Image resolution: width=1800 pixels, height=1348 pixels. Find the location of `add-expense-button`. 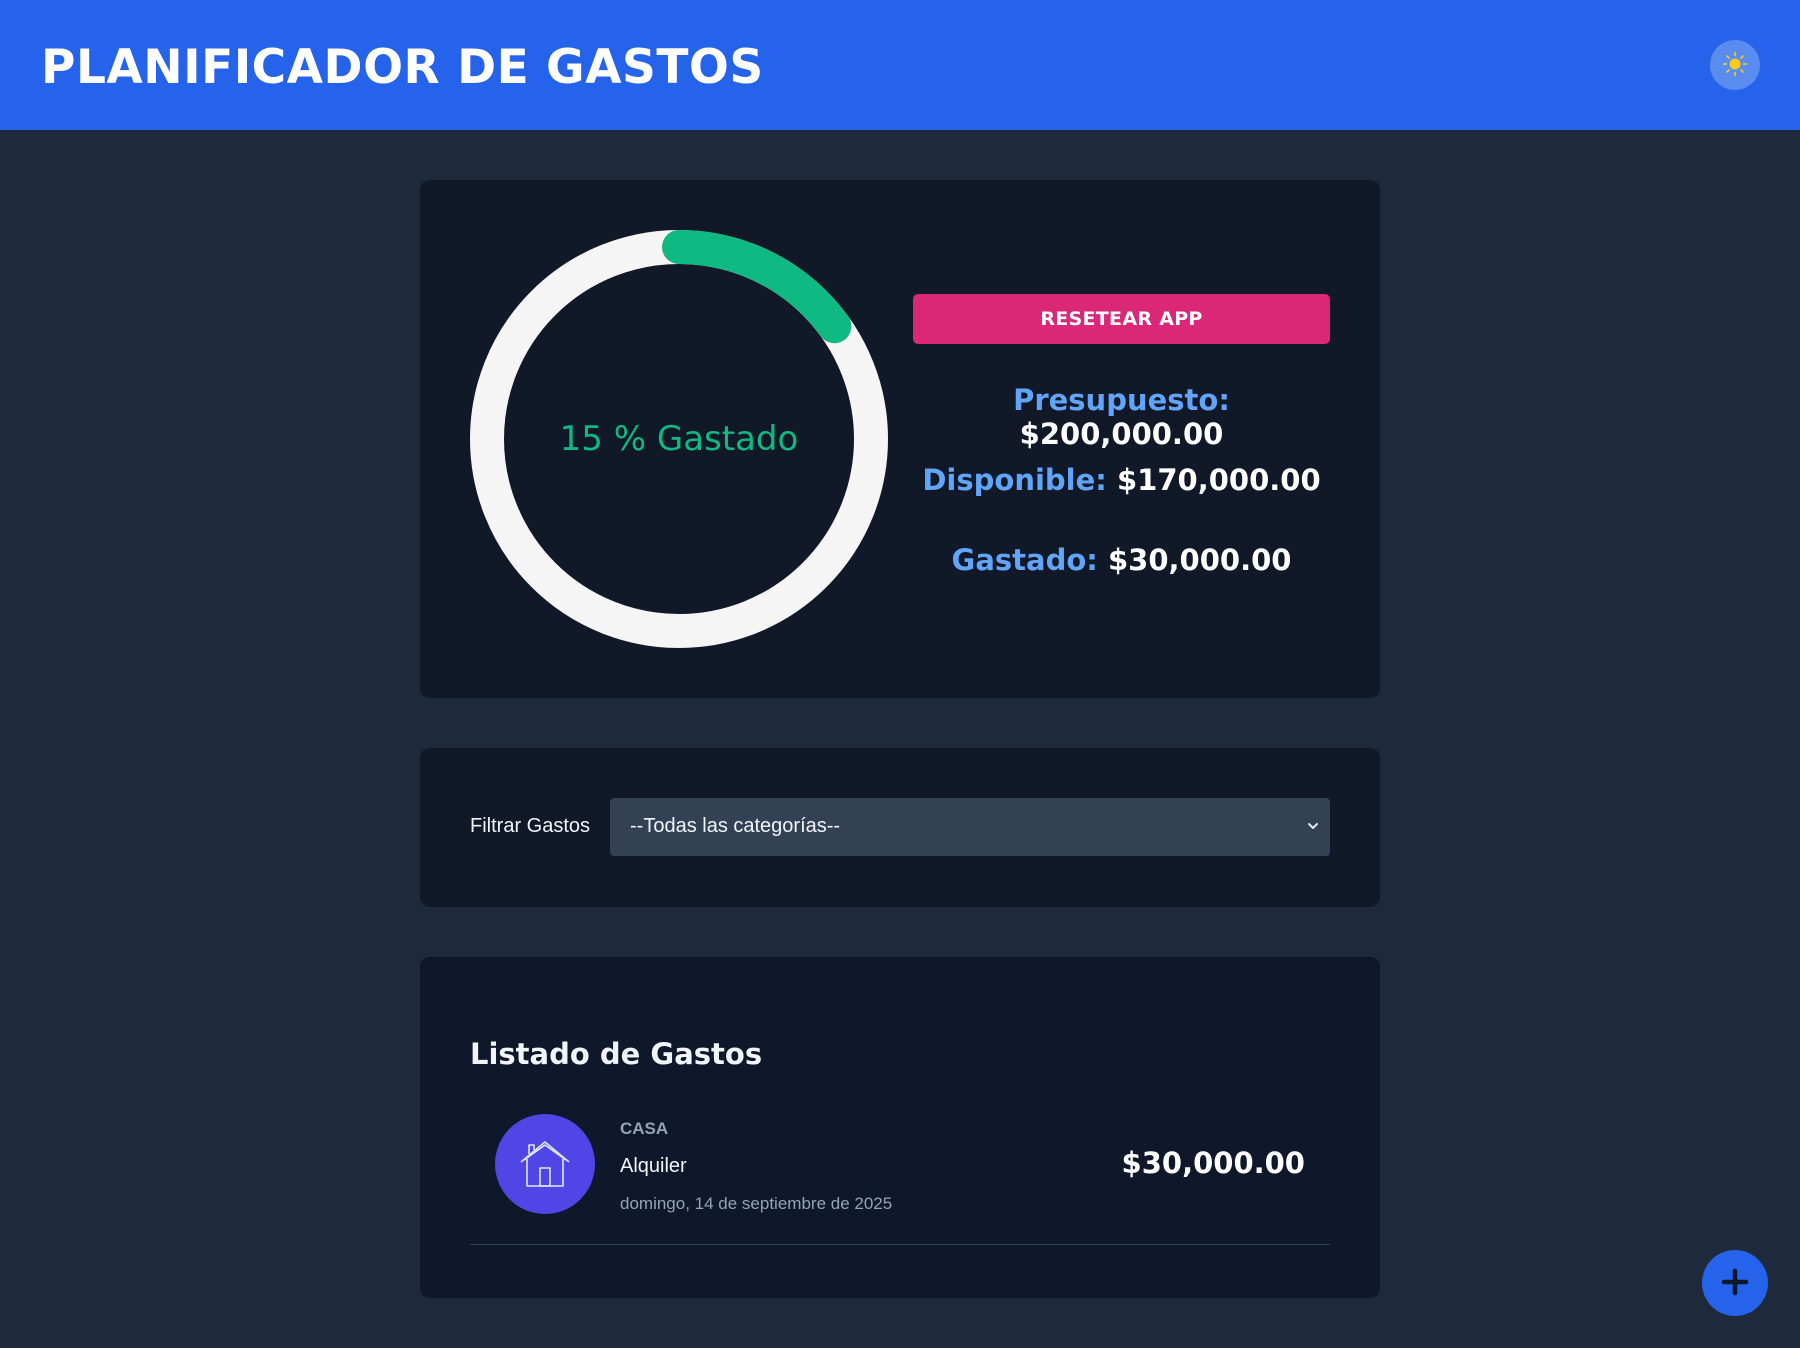

add-expense-button is located at coordinates (1735, 1283).